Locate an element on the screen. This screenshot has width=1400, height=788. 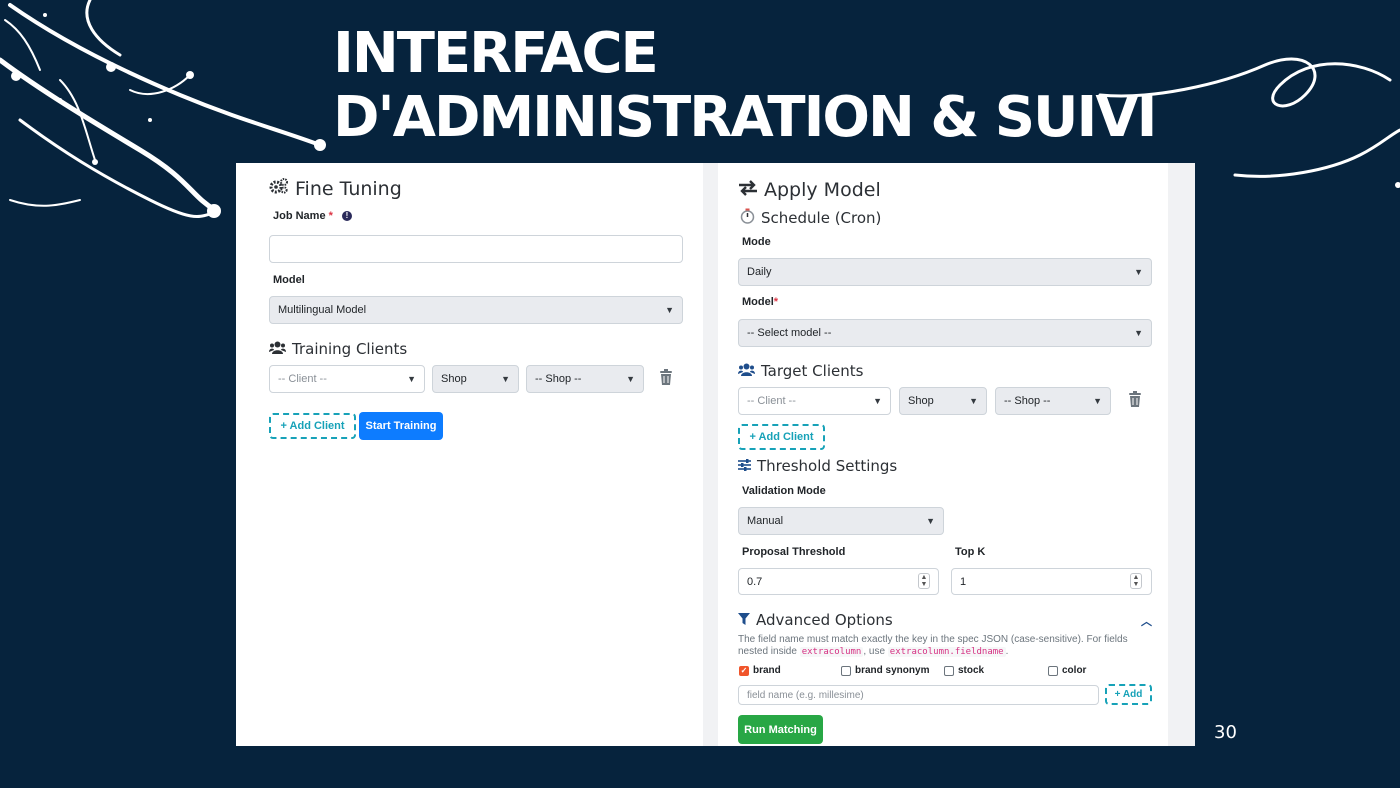
am-model-label: Model is located at coordinates (758, 302).